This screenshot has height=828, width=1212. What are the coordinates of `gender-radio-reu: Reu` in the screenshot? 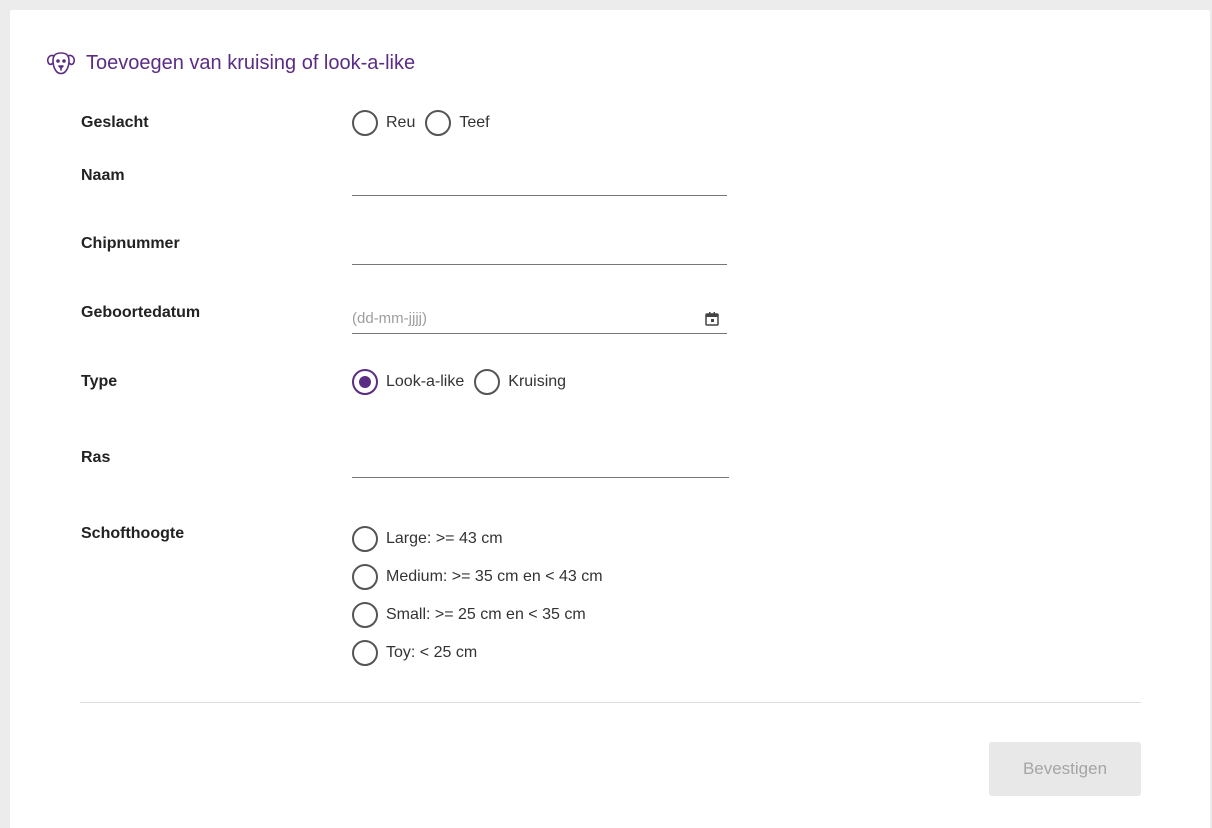 It's located at (388, 123).